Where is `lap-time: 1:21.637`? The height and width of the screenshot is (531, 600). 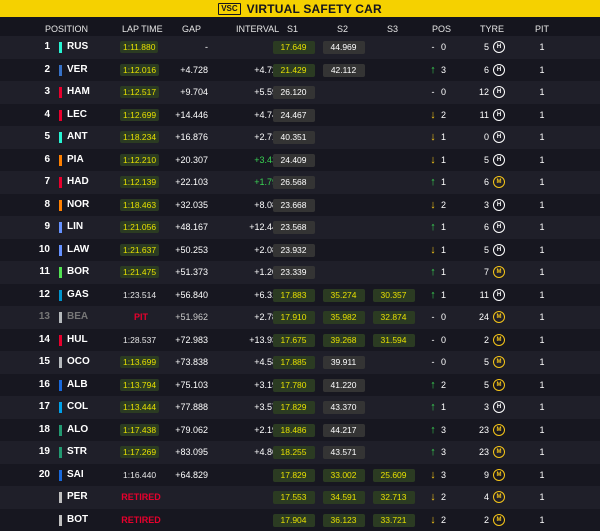 lap-time: 1:21.637 is located at coordinates (140, 249).